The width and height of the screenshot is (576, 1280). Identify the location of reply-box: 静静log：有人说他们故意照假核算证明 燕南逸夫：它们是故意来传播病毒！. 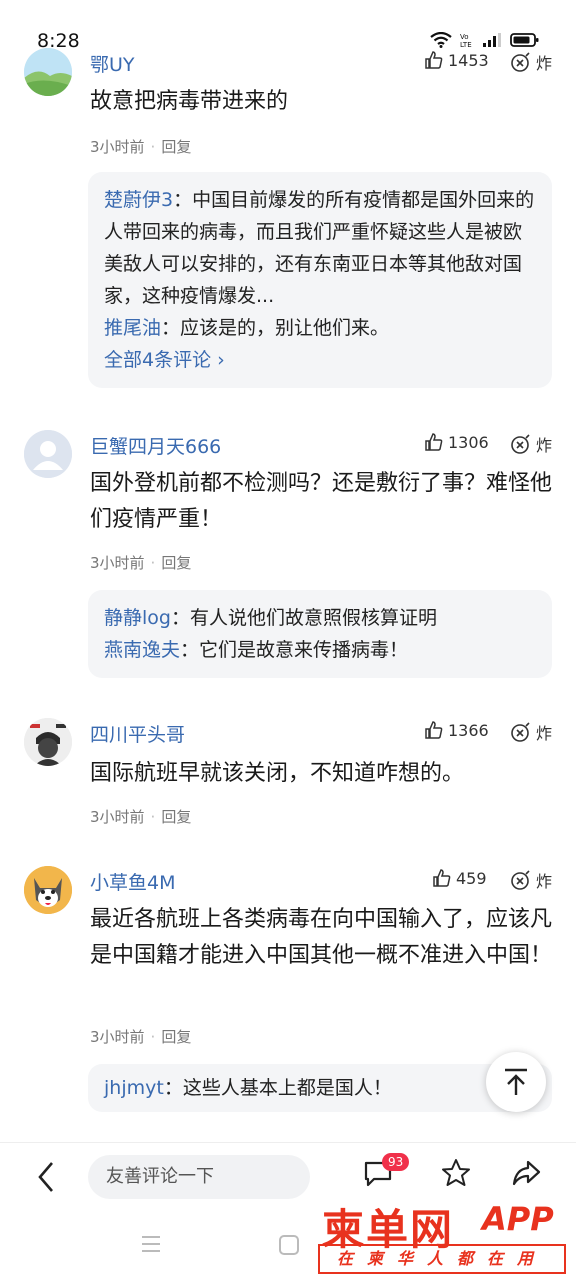
(320, 634).